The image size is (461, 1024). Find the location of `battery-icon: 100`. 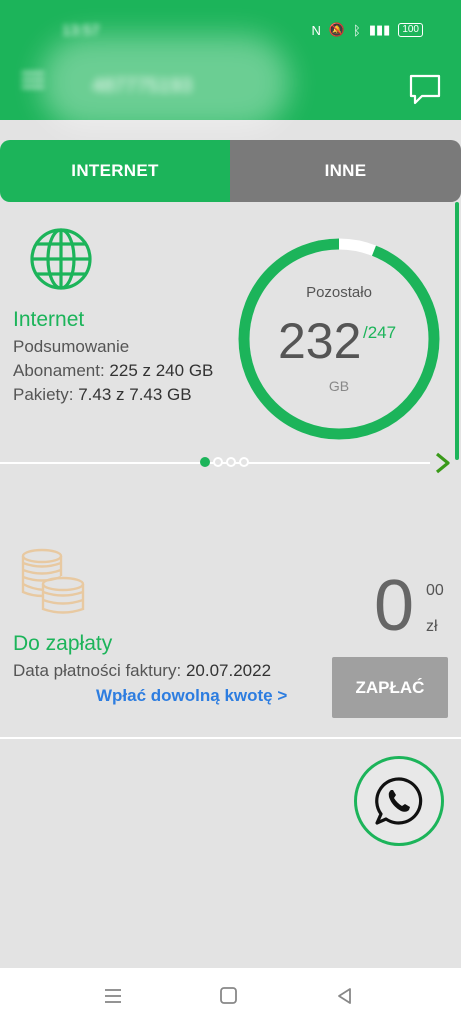

battery-icon: 100 is located at coordinates (410, 30).